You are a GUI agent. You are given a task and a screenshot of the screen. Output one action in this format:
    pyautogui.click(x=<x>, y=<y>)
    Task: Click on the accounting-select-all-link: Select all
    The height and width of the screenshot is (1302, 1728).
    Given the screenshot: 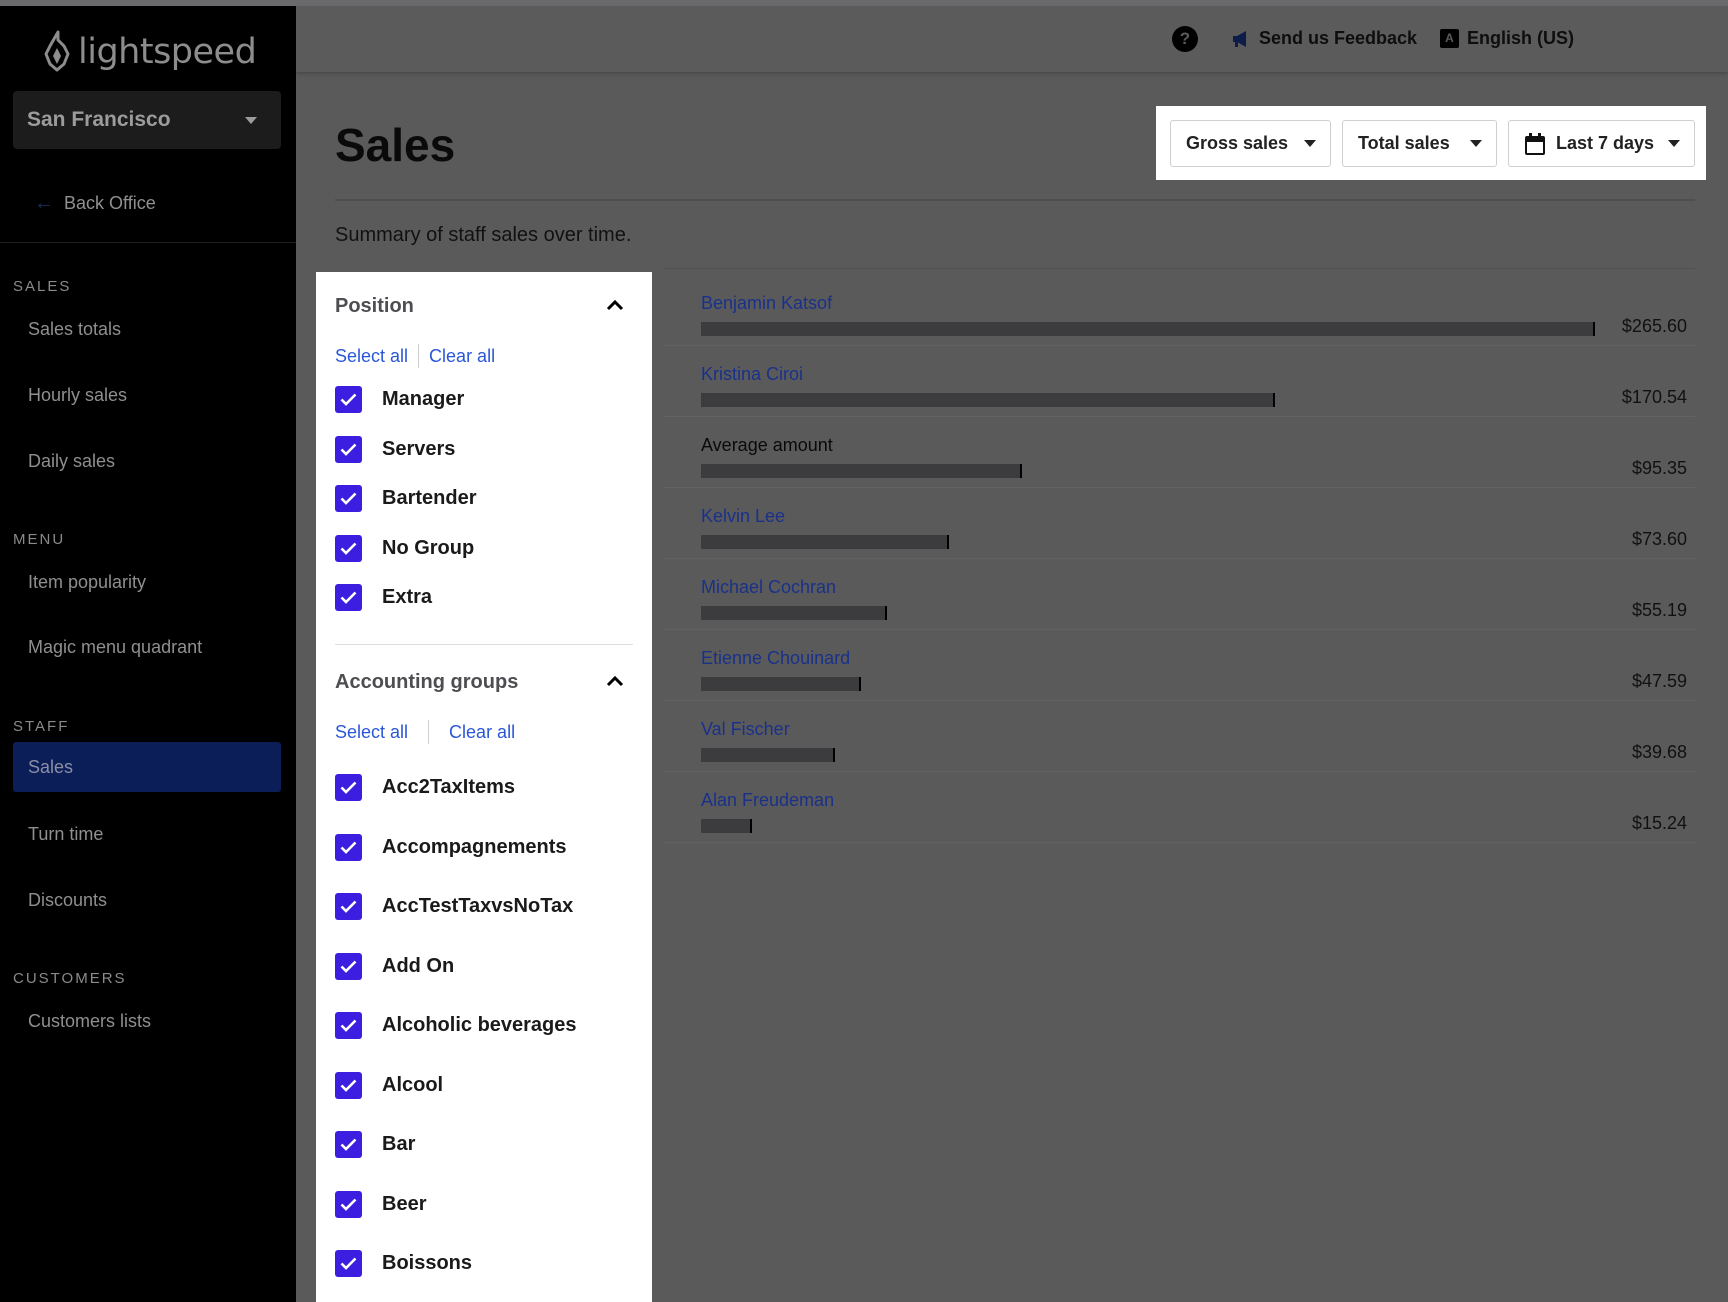 What is the action you would take?
    pyautogui.click(x=371, y=732)
    